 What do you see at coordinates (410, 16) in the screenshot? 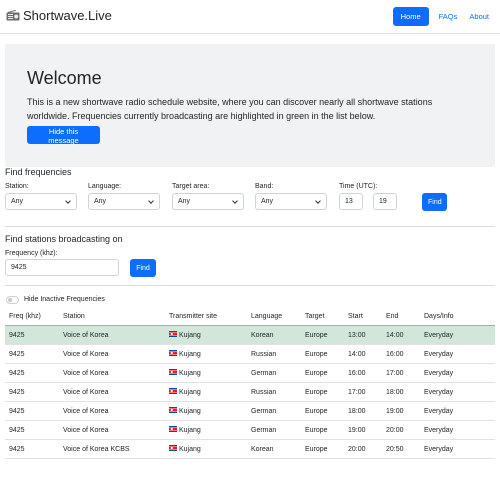
I see `nav-home: Home` at bounding box center [410, 16].